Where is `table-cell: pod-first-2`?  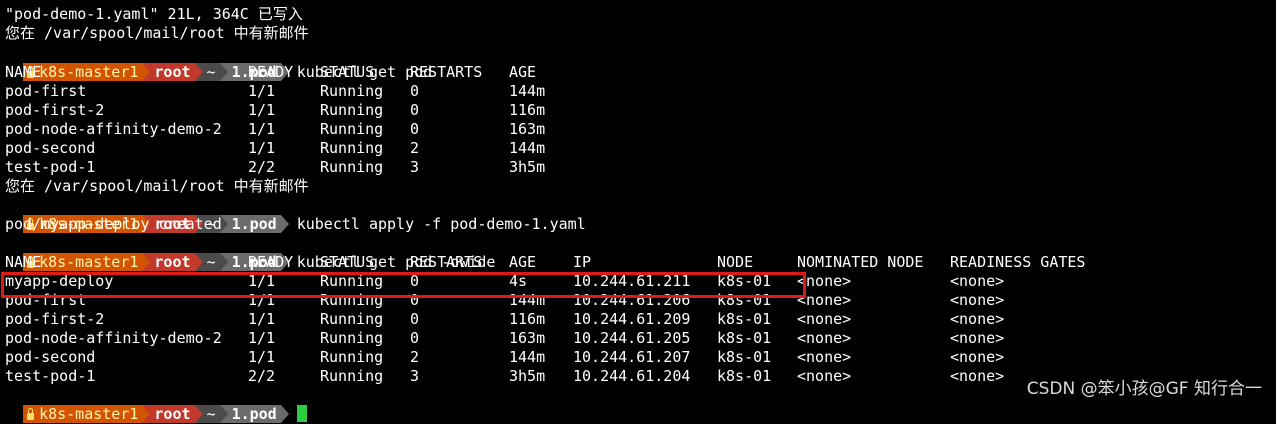 table-cell: pod-first-2 is located at coordinates (55, 319).